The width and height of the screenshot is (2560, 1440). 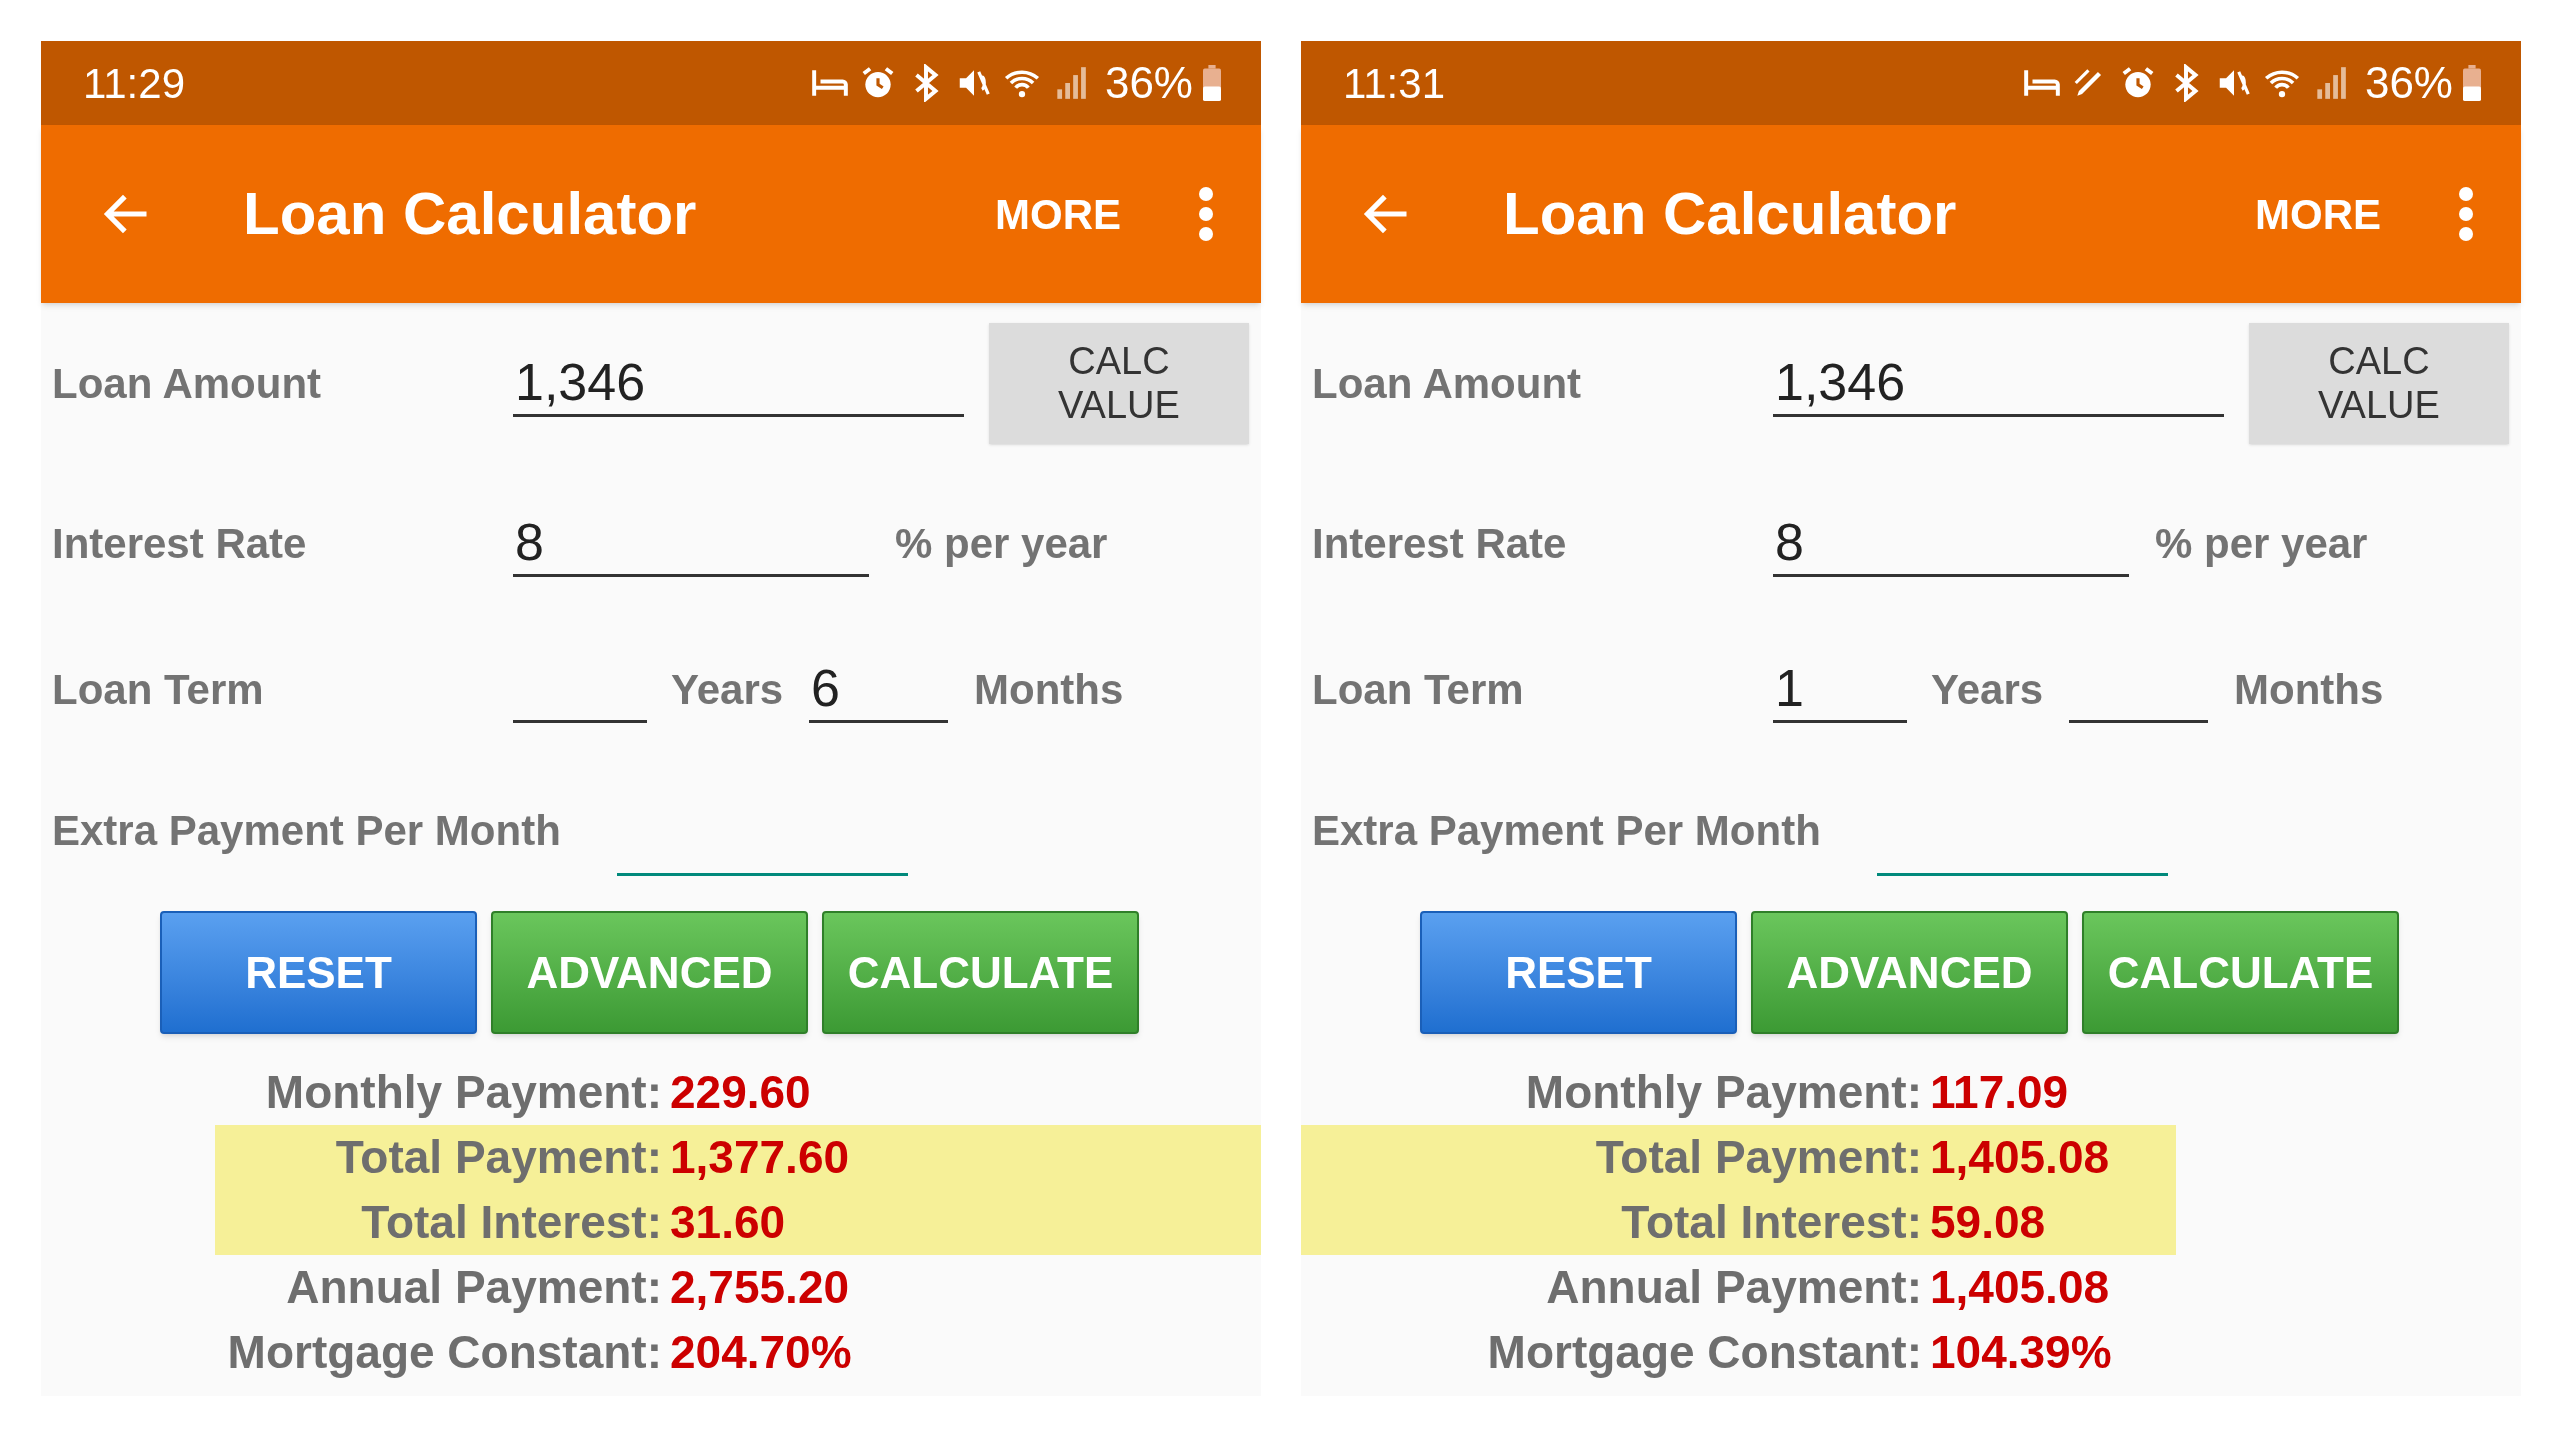 What do you see at coordinates (760, 1157) in the screenshot?
I see `result-value: 1,377.60` at bounding box center [760, 1157].